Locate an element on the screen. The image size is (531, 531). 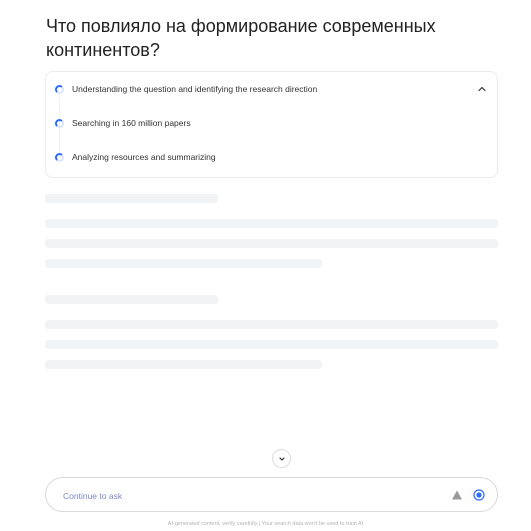
step-searching: Searching in 160 million papers is located at coordinates (123, 123).